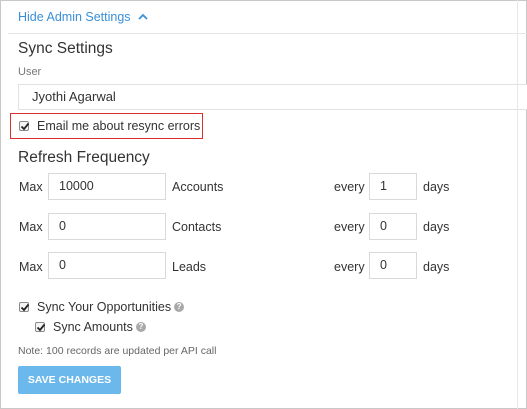  Describe the element at coordinates (436, 187) in the screenshot. I see `days-label-accounts: days` at that location.